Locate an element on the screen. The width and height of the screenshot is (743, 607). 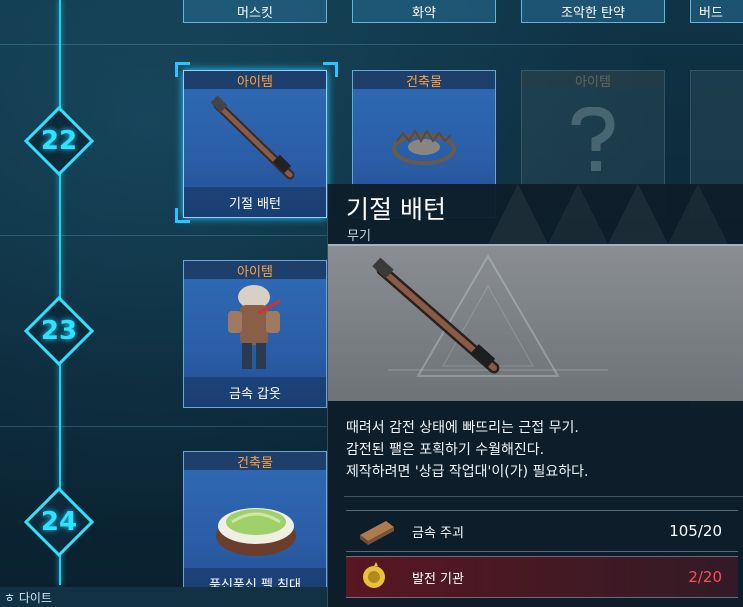
question-mark-icon is located at coordinates (593, 139).